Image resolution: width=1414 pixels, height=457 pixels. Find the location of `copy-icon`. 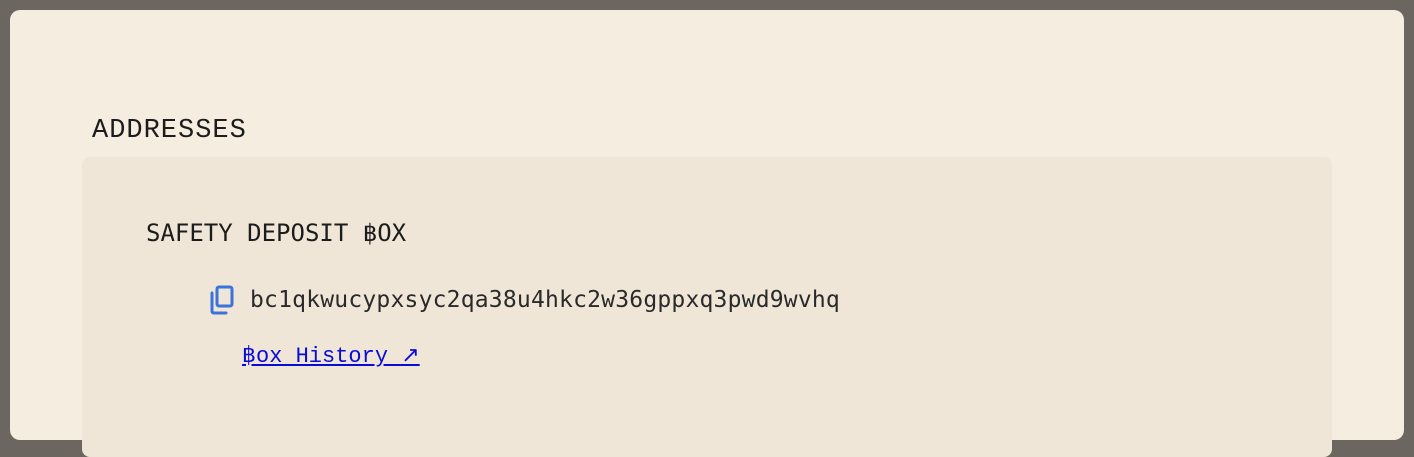

copy-icon is located at coordinates (222, 300).